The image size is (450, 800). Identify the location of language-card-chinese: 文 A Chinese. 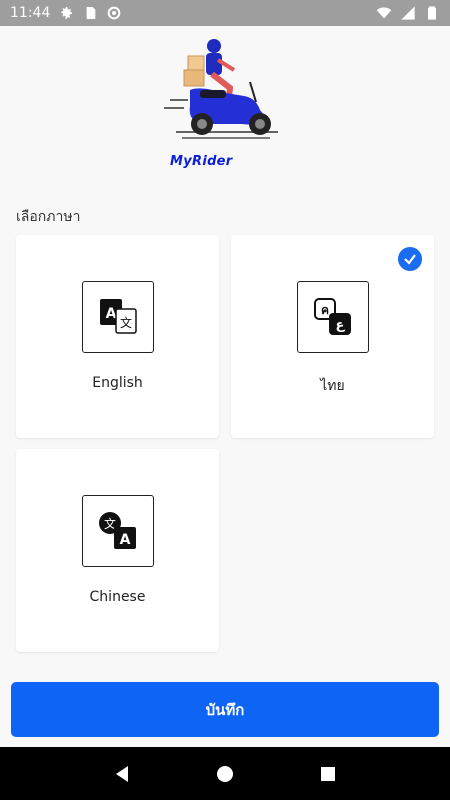
(117, 550).